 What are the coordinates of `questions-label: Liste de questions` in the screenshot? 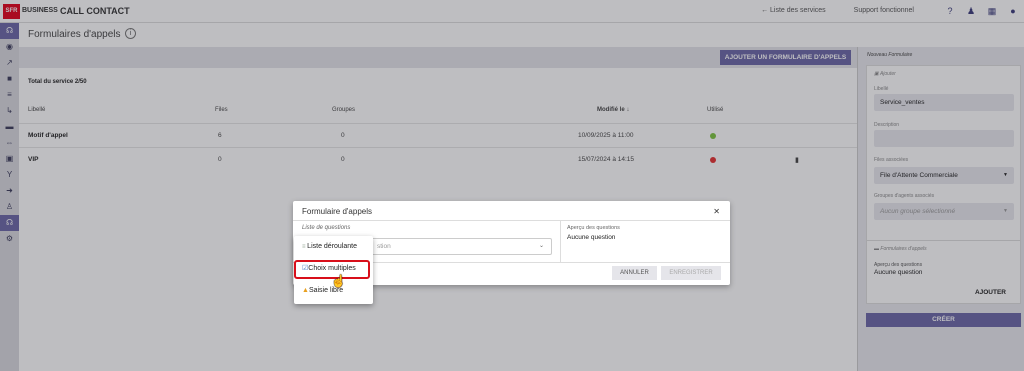 It's located at (326, 228).